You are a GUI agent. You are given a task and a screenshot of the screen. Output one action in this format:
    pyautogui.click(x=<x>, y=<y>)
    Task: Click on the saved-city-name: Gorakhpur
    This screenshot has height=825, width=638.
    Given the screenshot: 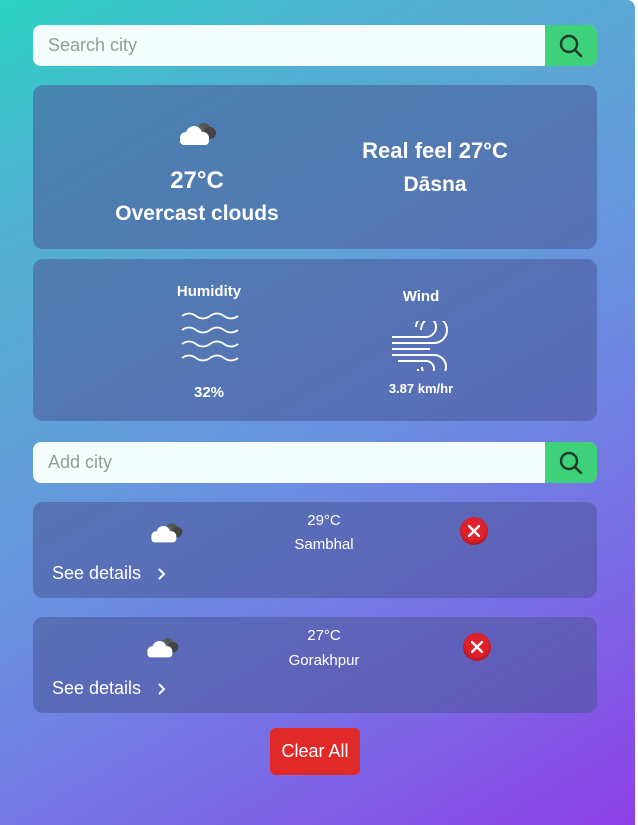 What is the action you would take?
    pyautogui.click(x=324, y=660)
    